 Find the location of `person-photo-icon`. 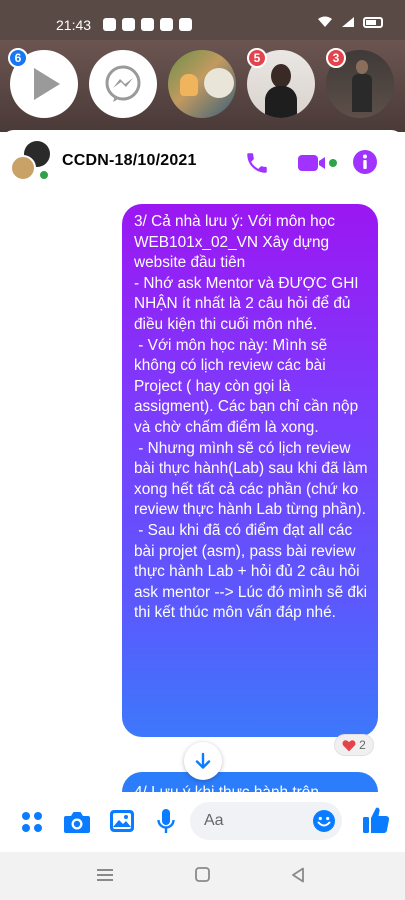

person-photo-icon is located at coordinates (189, 85).